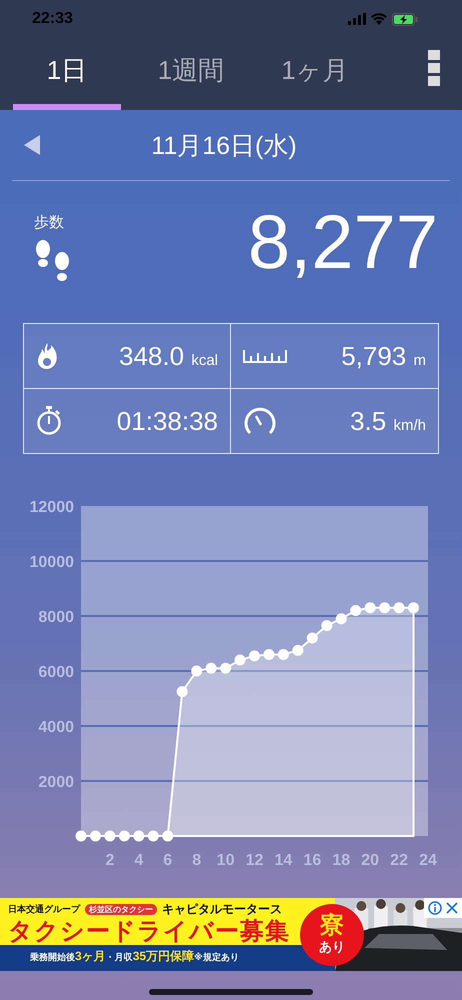 This screenshot has width=462, height=1000. Describe the element at coordinates (52, 19) in the screenshot. I see `status-time: 22:33` at that location.